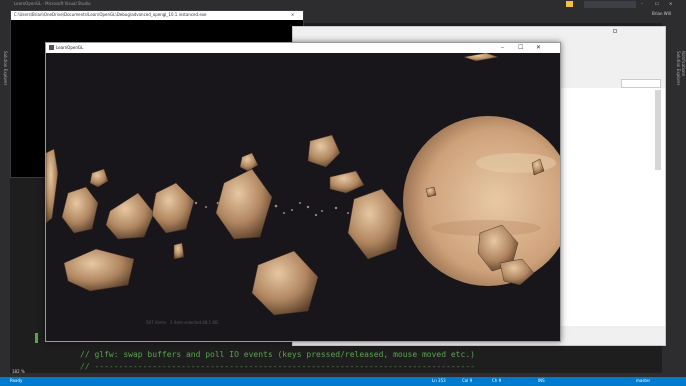 This screenshot has width=686, height=386. I want to click on status-col: Col 9, so click(467, 380).